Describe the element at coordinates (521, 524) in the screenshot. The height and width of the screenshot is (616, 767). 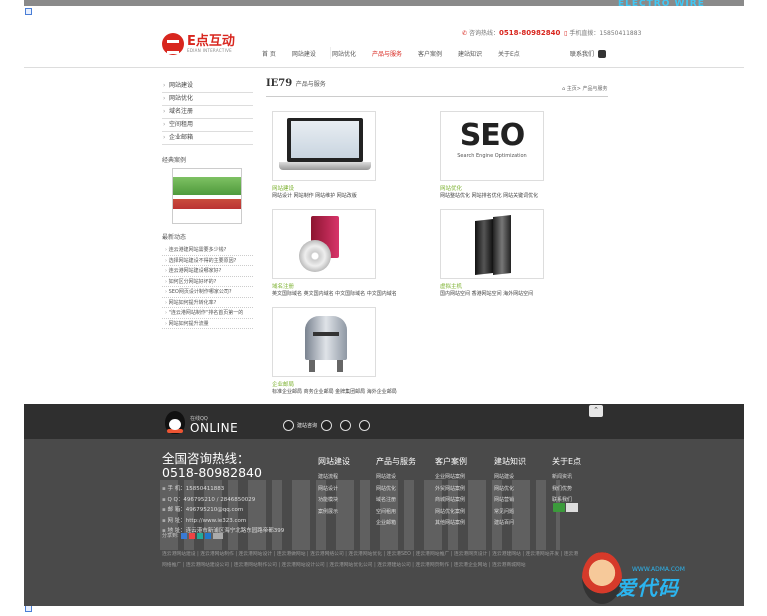
I see `footer-link: 建站百问` at that location.